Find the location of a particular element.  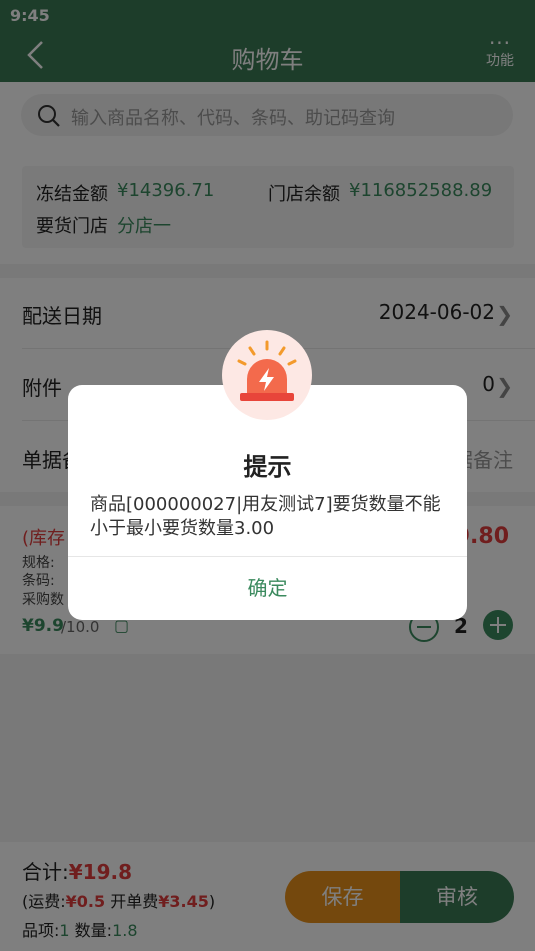

confirm-button: 确定 is located at coordinates (267, 588).